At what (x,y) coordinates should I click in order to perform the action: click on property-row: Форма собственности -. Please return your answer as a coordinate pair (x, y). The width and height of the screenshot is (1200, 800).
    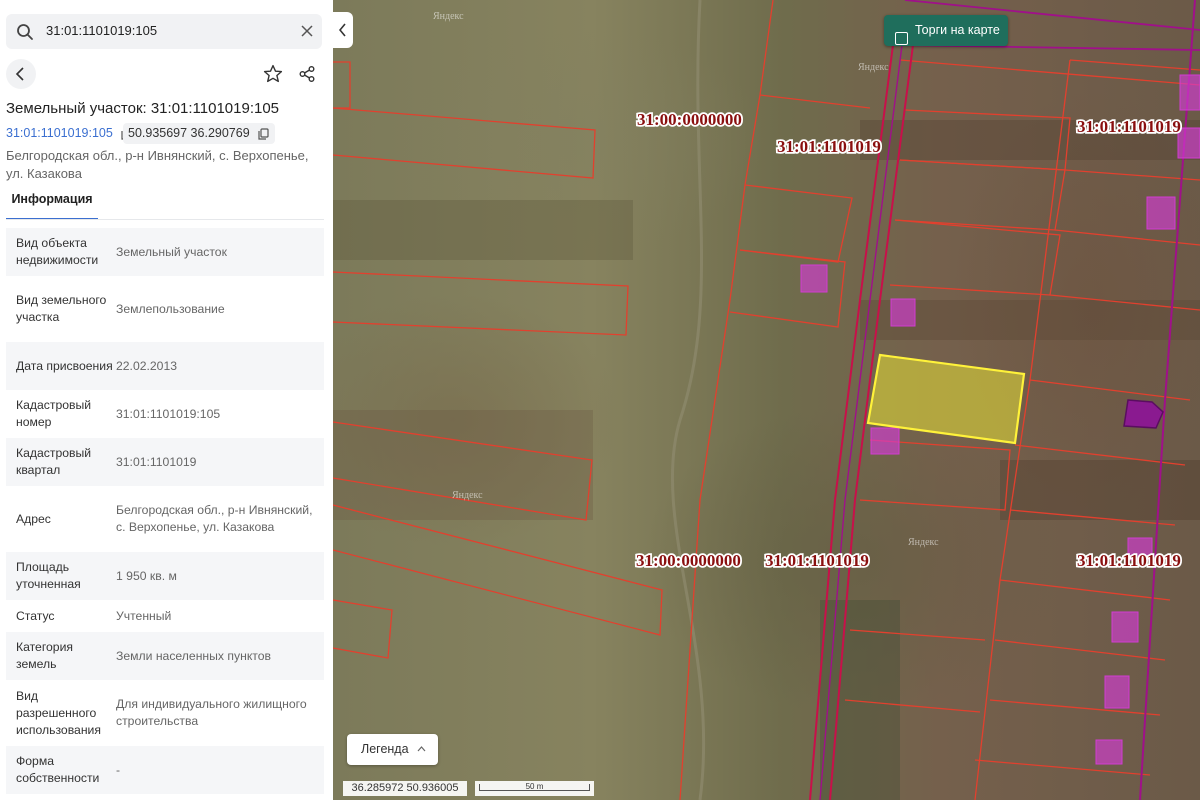
    Looking at the image, I should click on (165, 770).